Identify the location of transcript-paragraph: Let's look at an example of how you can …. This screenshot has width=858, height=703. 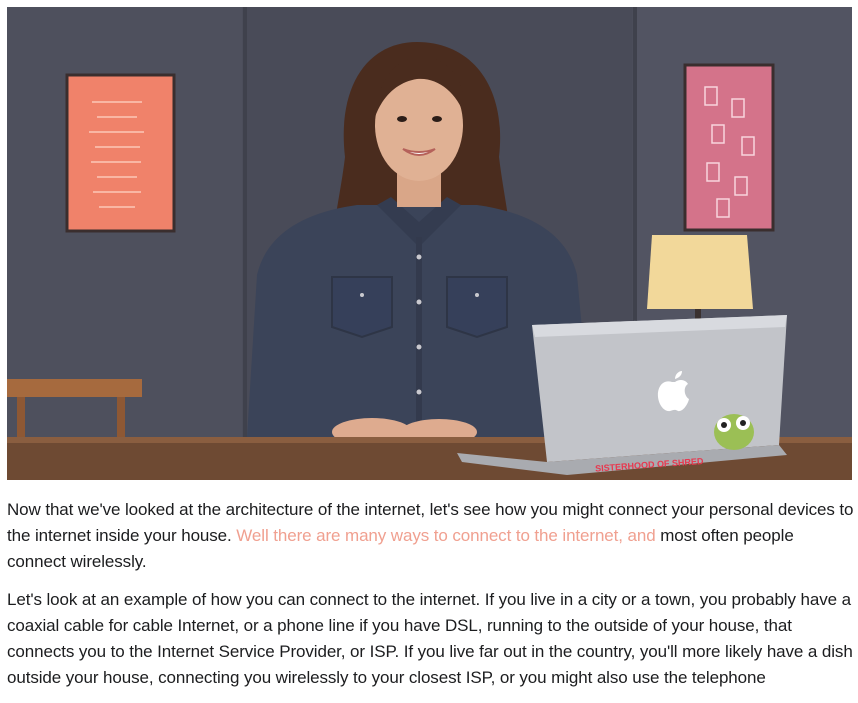
(430, 638).